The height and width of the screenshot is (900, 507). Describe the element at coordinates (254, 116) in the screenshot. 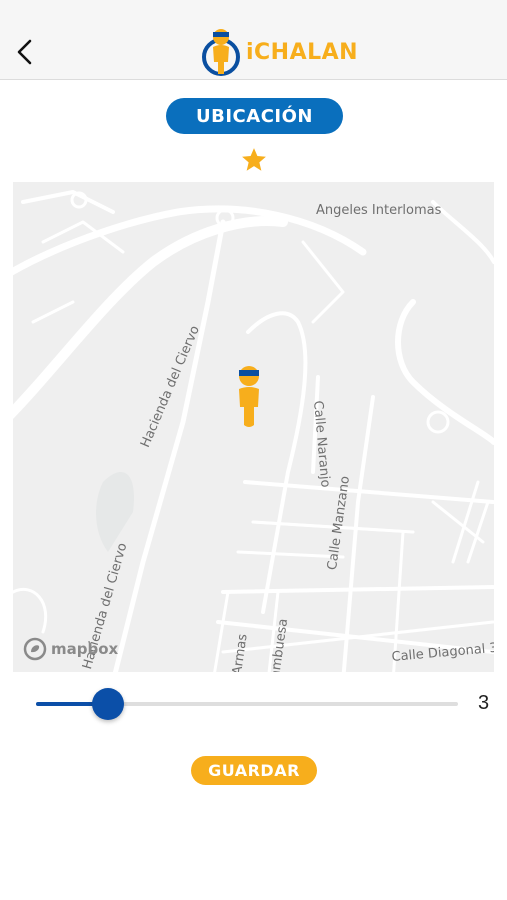

I see `location-button: UBICACIÓN` at that location.